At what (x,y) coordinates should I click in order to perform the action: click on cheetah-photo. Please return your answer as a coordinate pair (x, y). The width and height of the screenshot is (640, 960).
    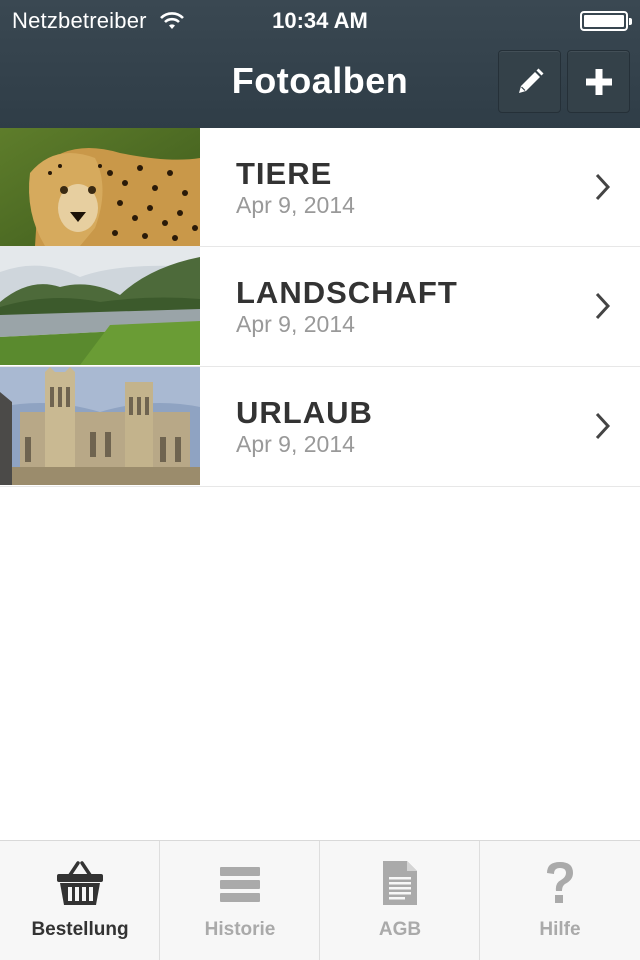
    Looking at the image, I should click on (100, 187).